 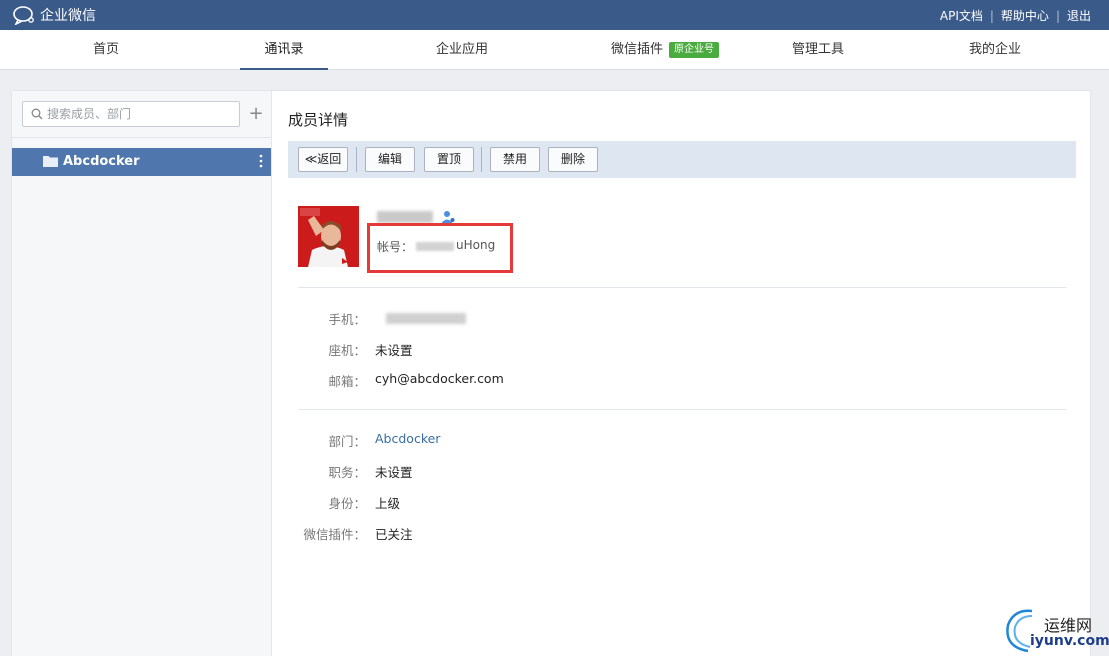 I want to click on disable-button: 禁用, so click(x=515, y=159).